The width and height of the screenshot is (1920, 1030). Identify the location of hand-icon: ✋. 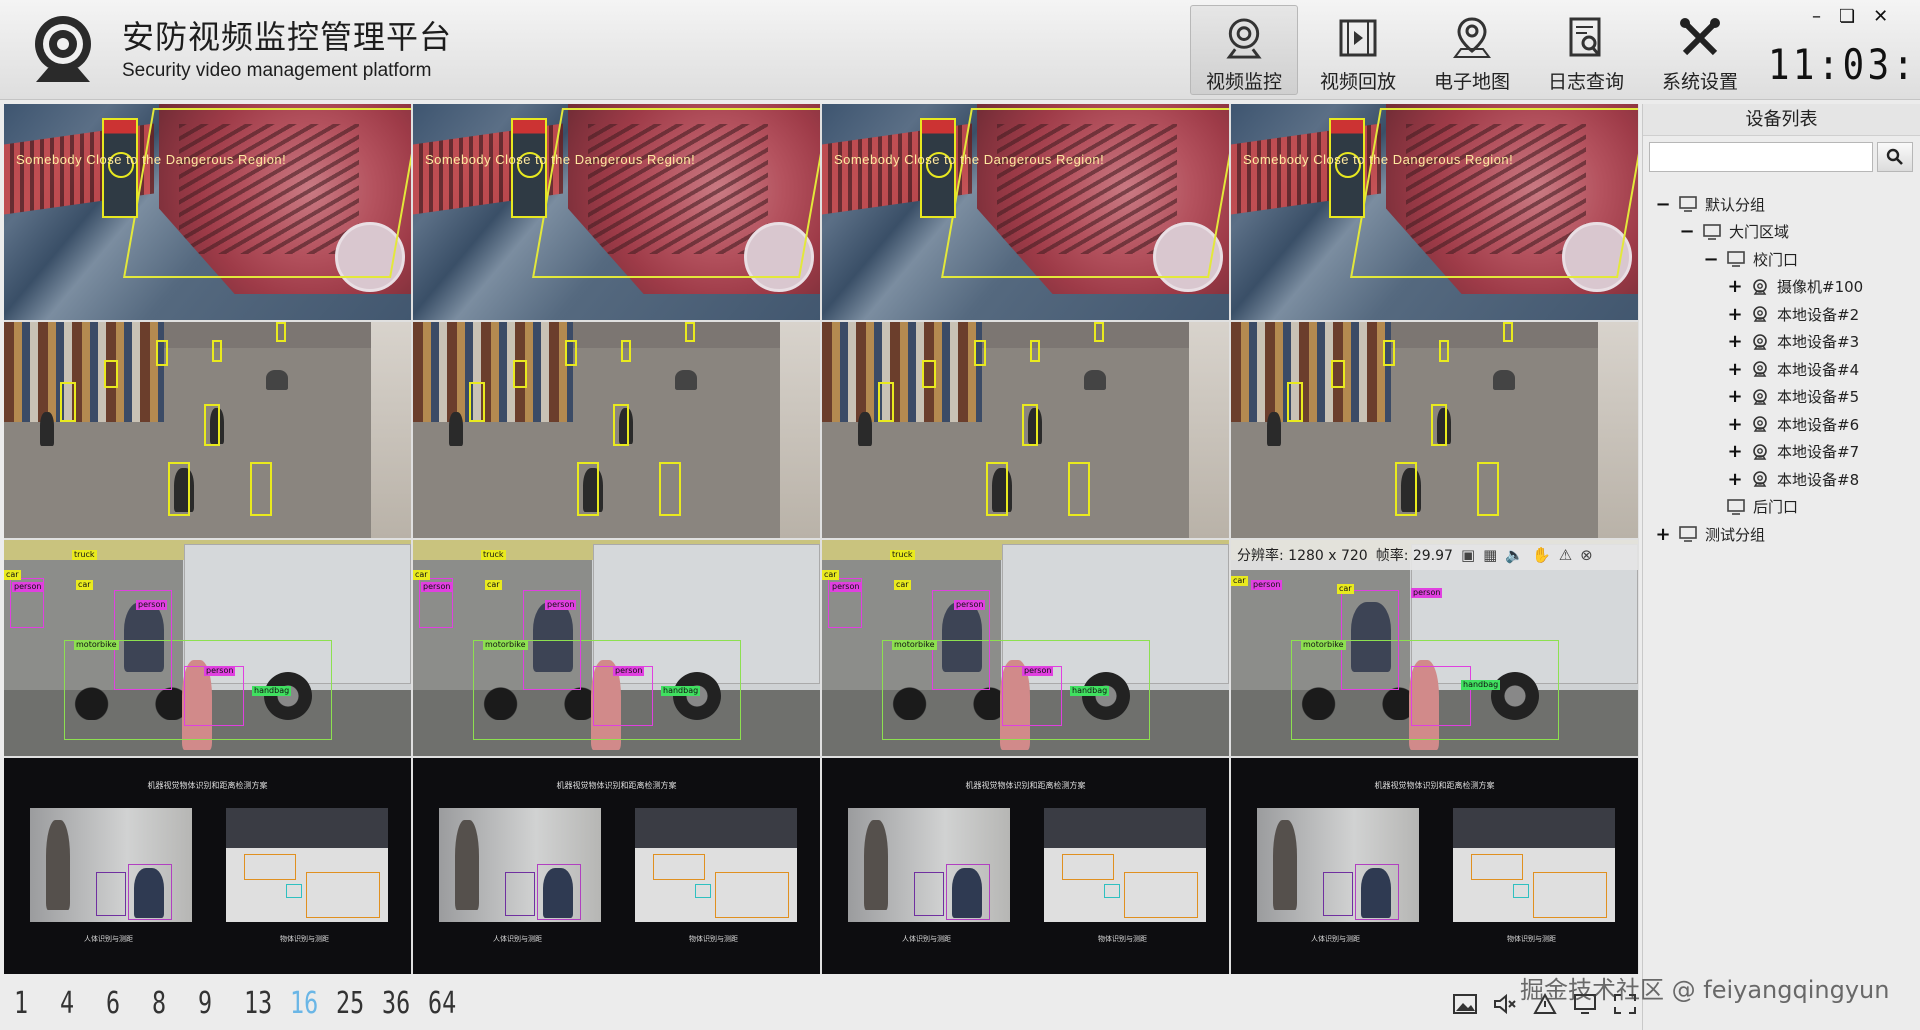
(1541, 555).